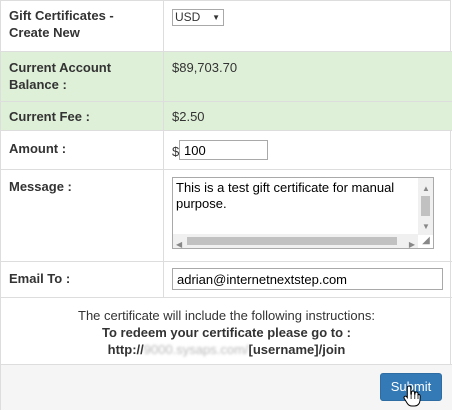 The width and height of the screenshot is (452, 411). What do you see at coordinates (308, 150) in the screenshot?
I see `amount-cell: $` at bounding box center [308, 150].